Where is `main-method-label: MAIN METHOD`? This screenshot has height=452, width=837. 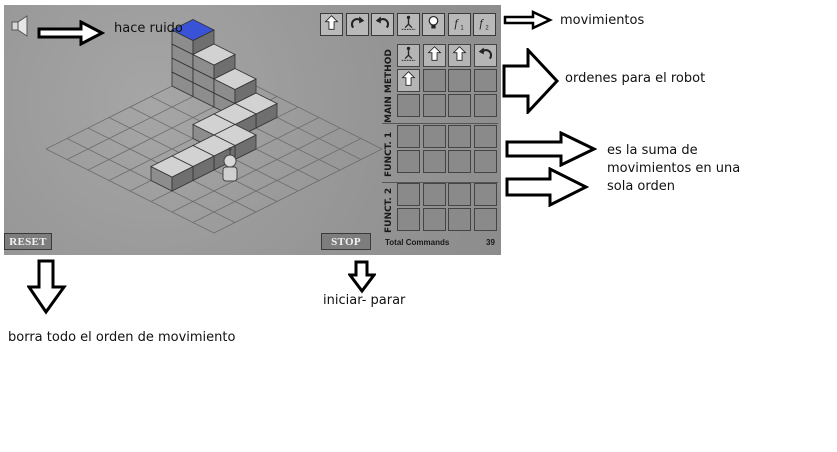 main-method-label: MAIN METHOD is located at coordinates (389, 86).